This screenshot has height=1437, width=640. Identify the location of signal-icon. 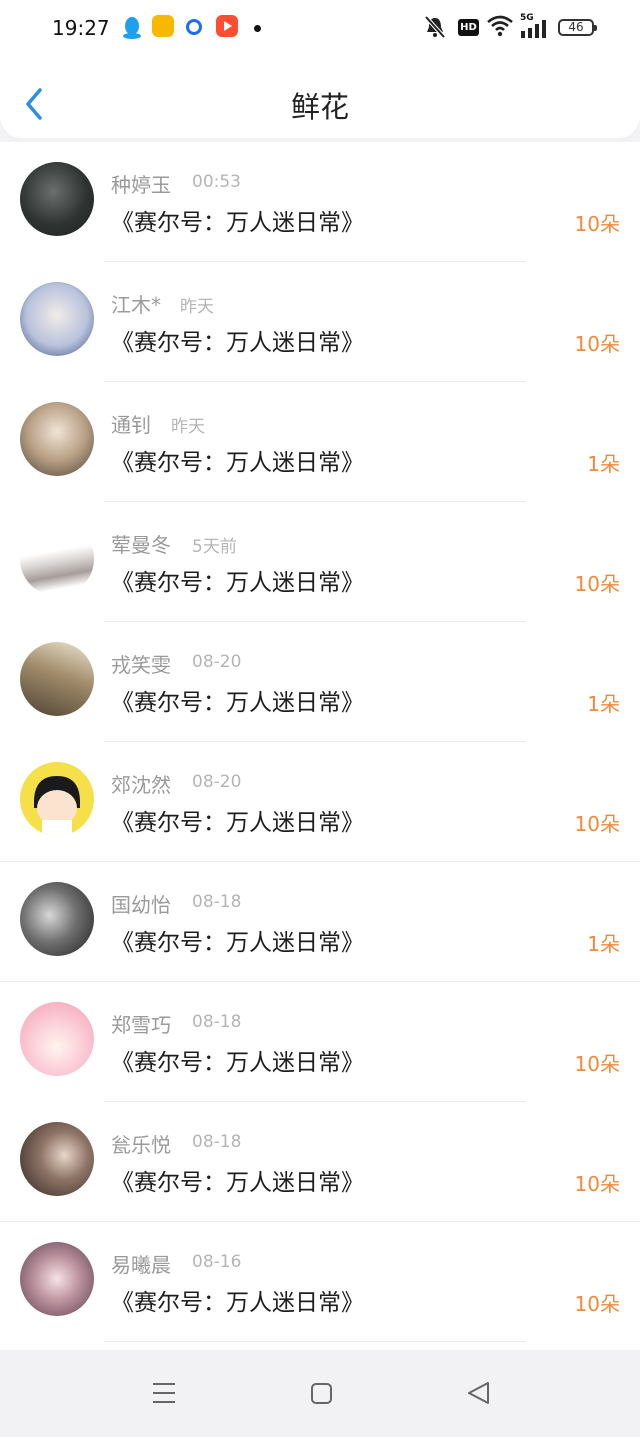
(533, 29).